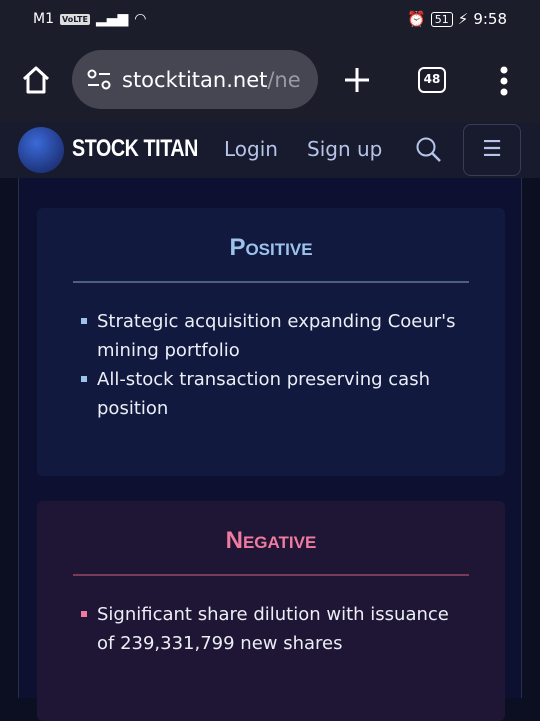 The height and width of the screenshot is (721, 540). I want to click on signup-link: Sign up, so click(344, 149).